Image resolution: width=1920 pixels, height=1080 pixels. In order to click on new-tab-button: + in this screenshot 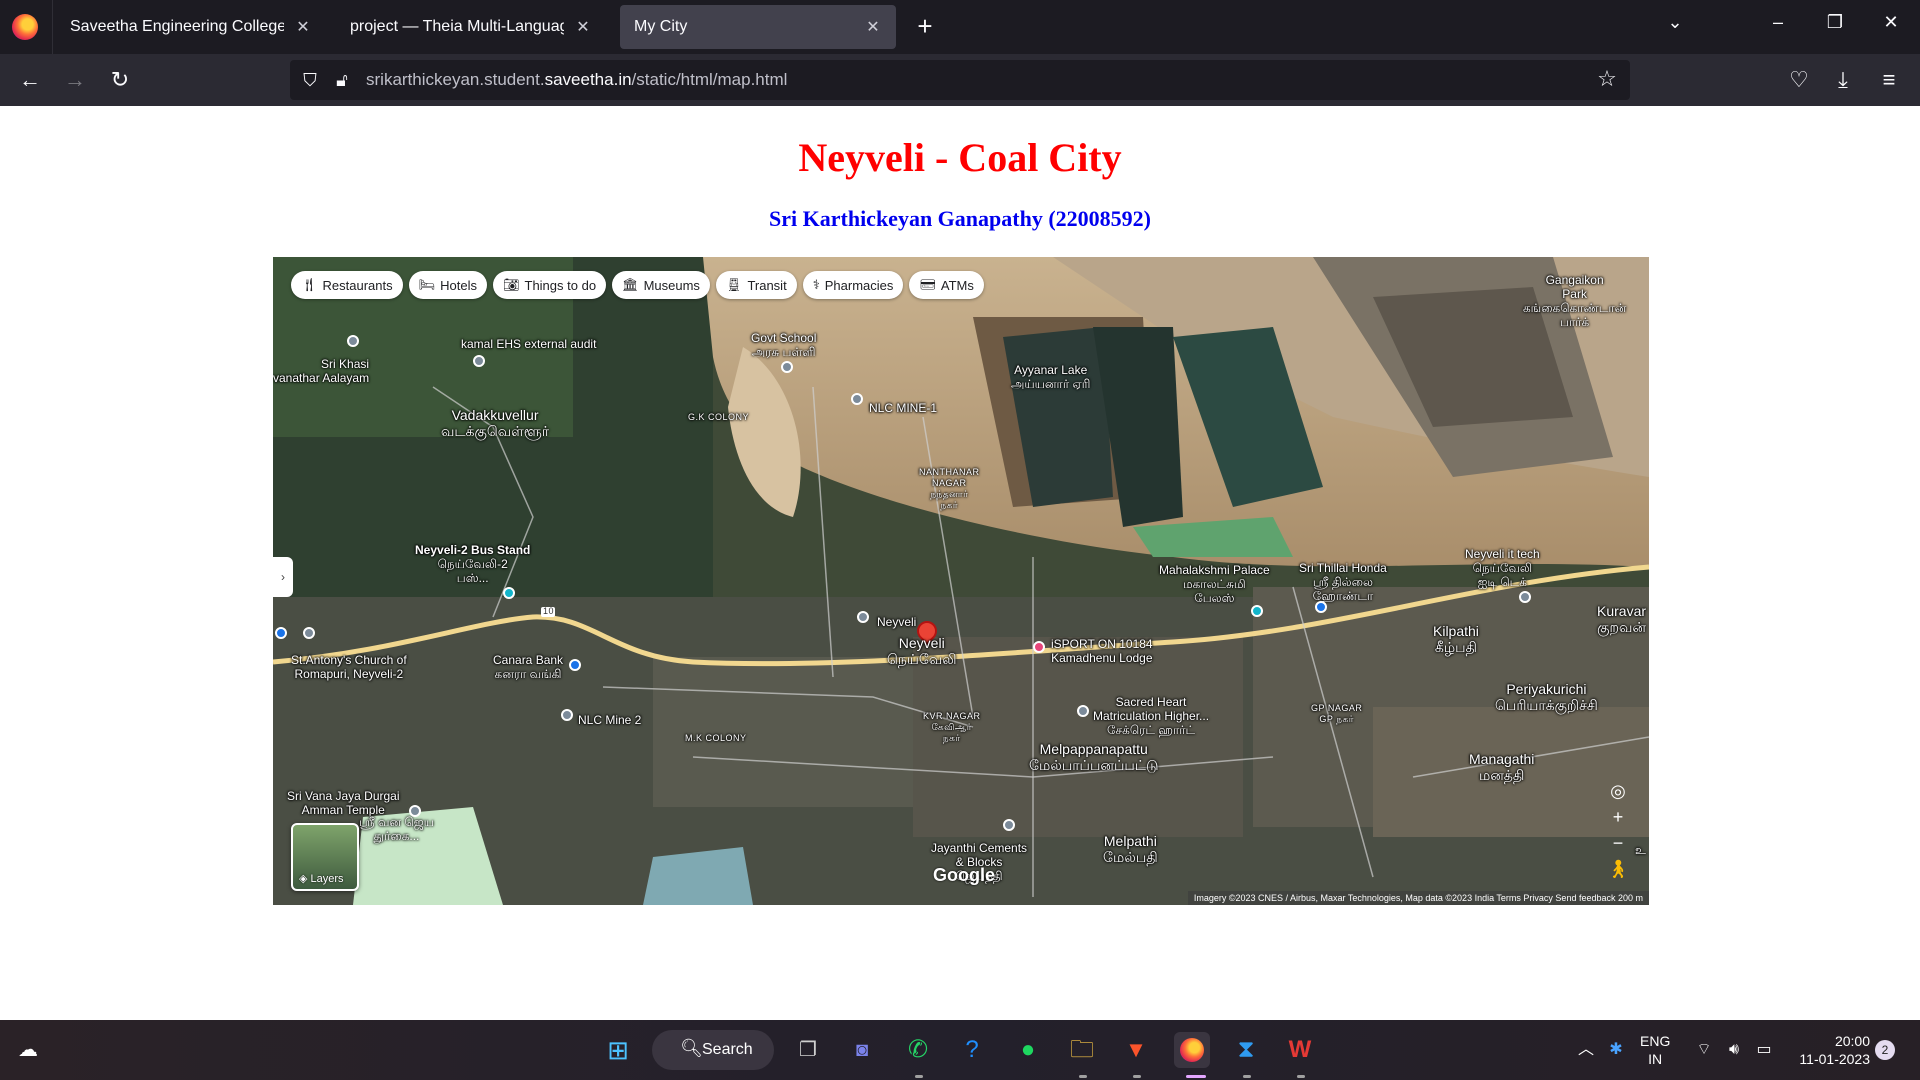, I will do `click(925, 27)`.